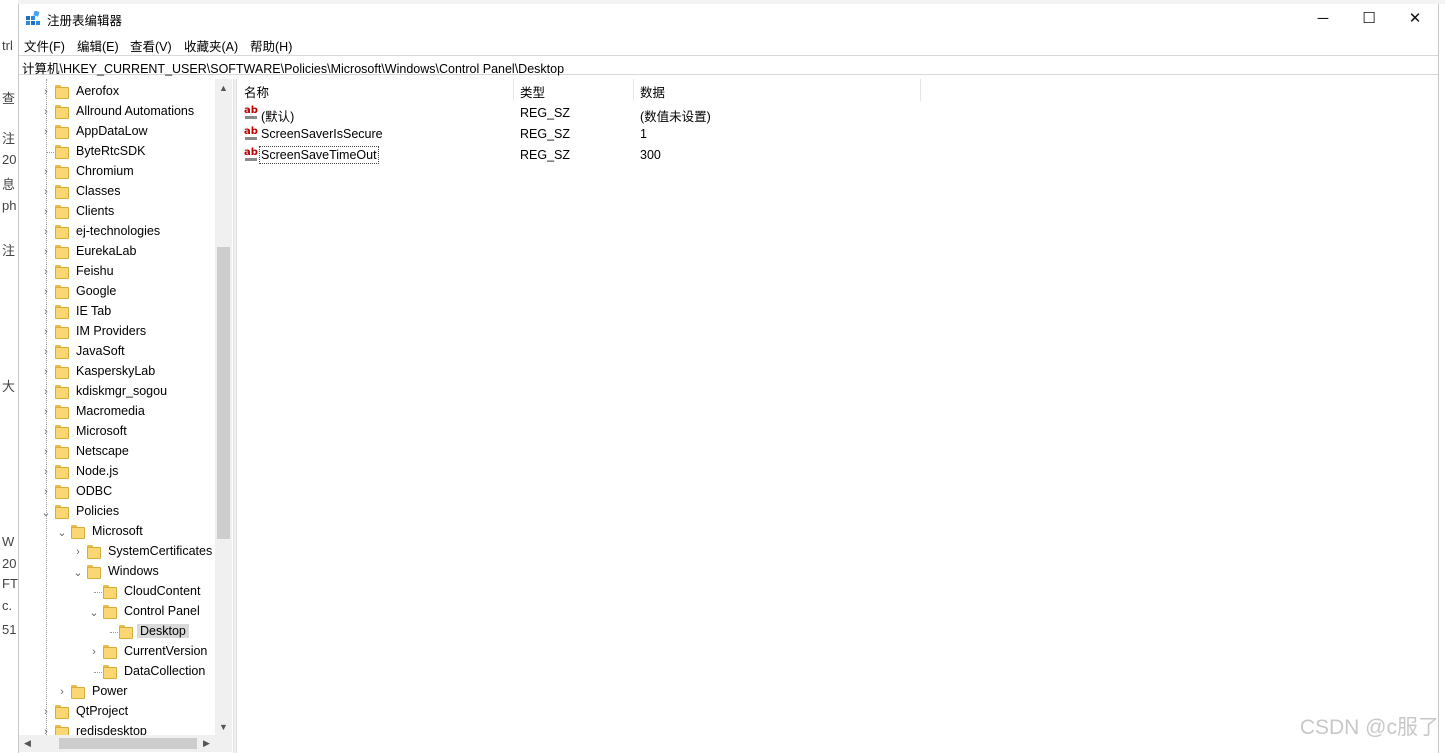  I want to click on tree-node: › EurekaLab, so click(117, 252).